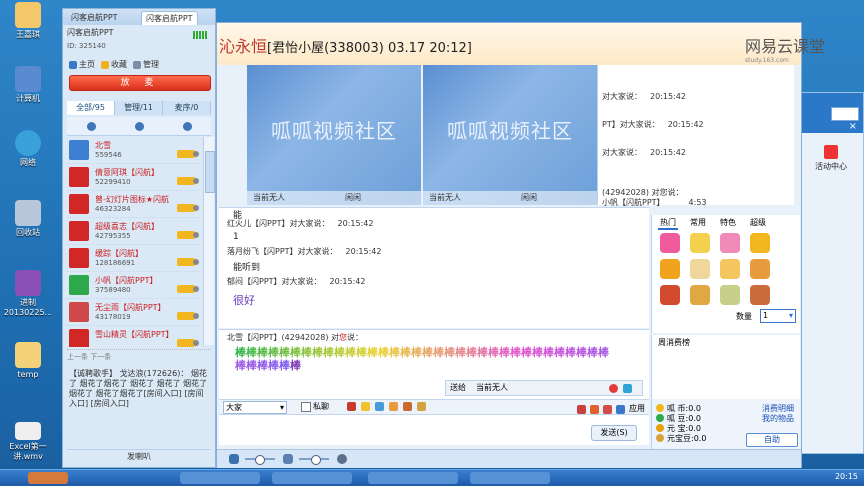 The image size is (864, 486). I want to click on image-icon, so click(379, 406).